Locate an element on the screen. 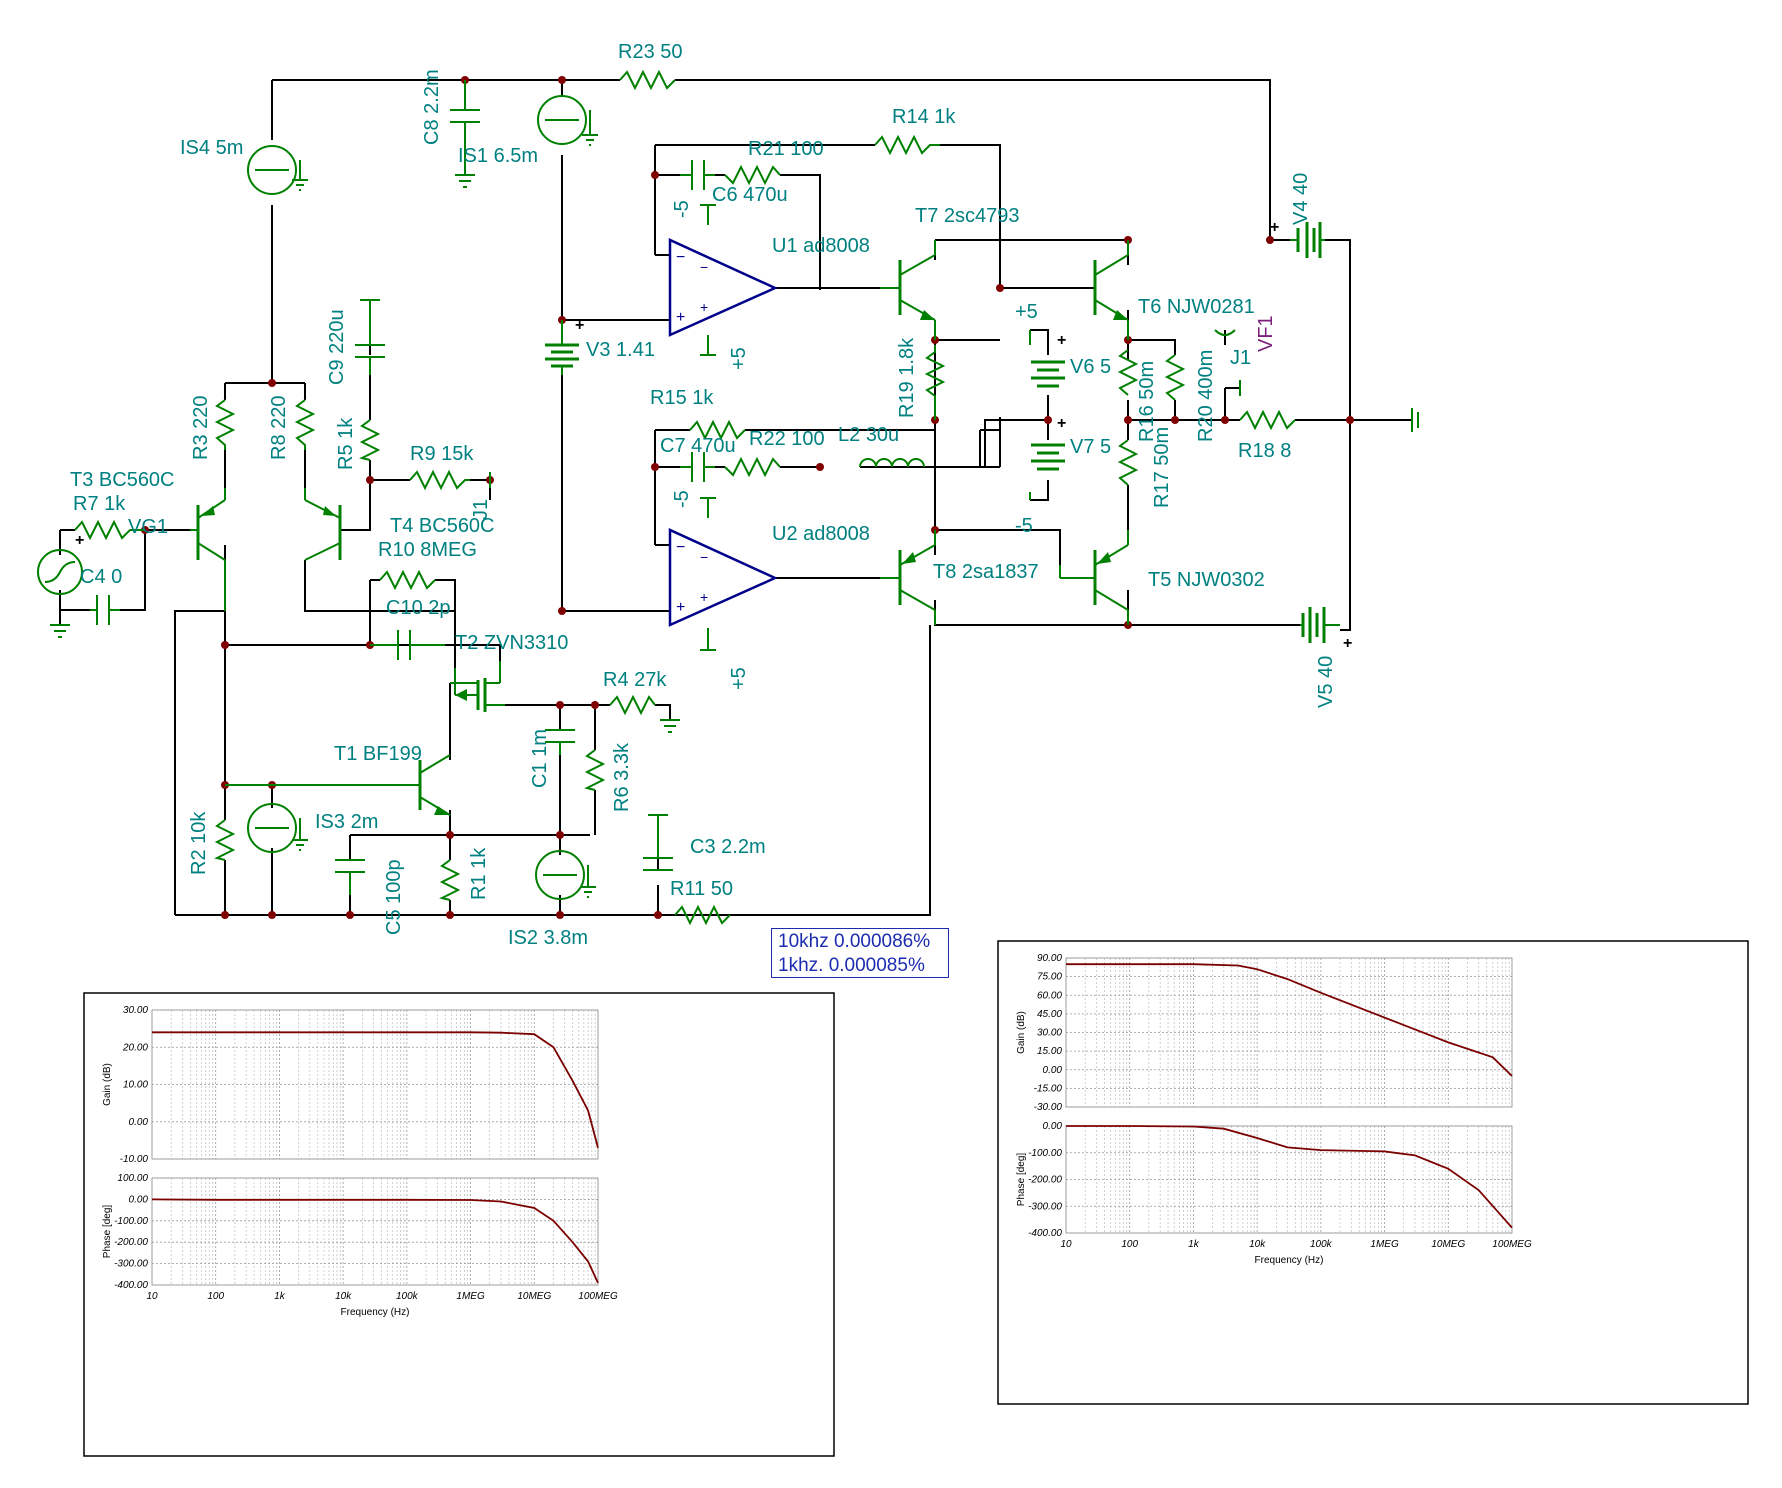 This screenshot has width=1782, height=1488. label-j1-right: J1 is located at coordinates (1240, 358).